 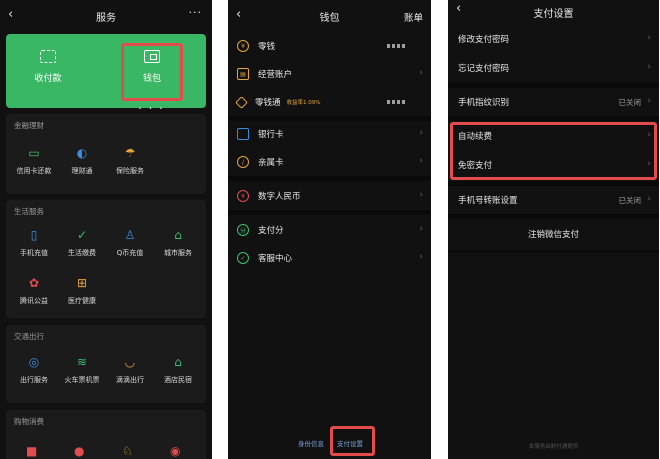 What do you see at coordinates (271, 163) in the screenshot?
I see `row-label: 亲属卡` at bounding box center [271, 163].